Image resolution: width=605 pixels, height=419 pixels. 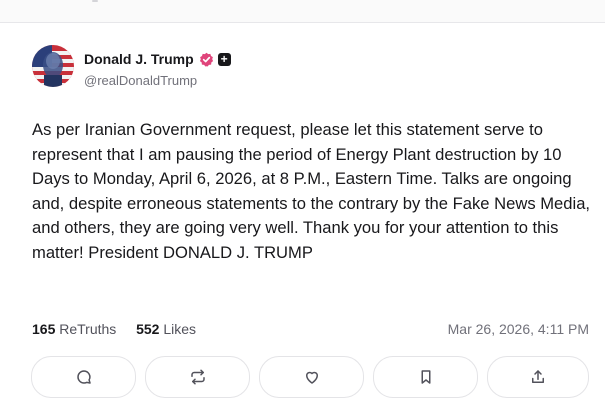 I want to click on action-bar, so click(x=310, y=377).